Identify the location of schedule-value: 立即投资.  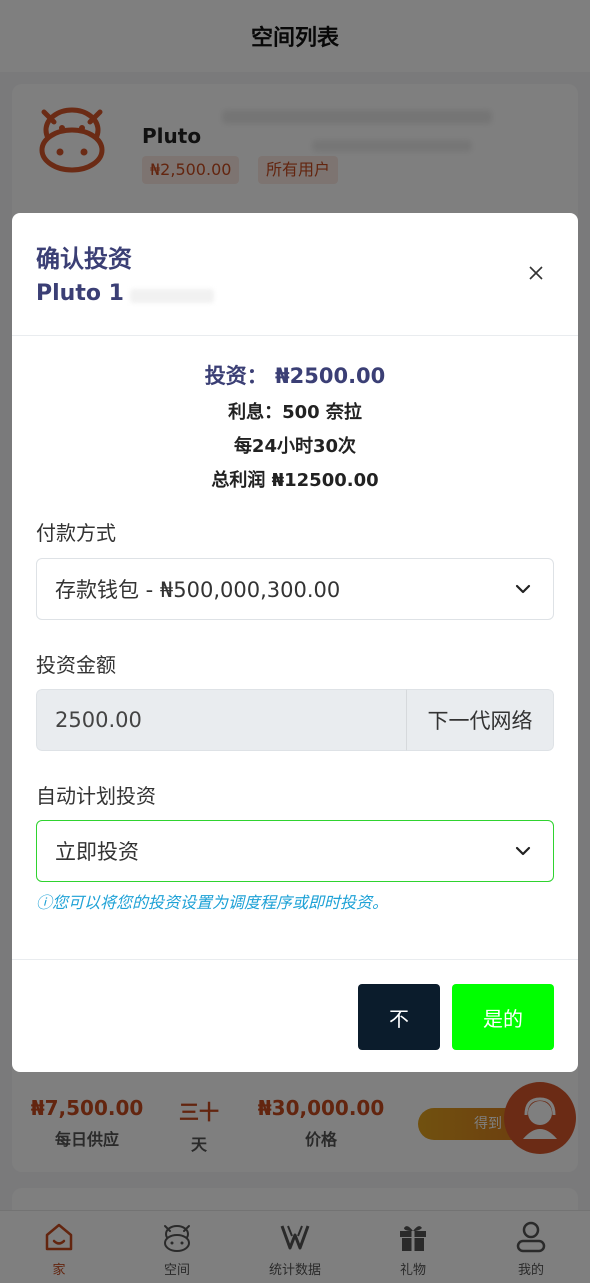
(97, 852).